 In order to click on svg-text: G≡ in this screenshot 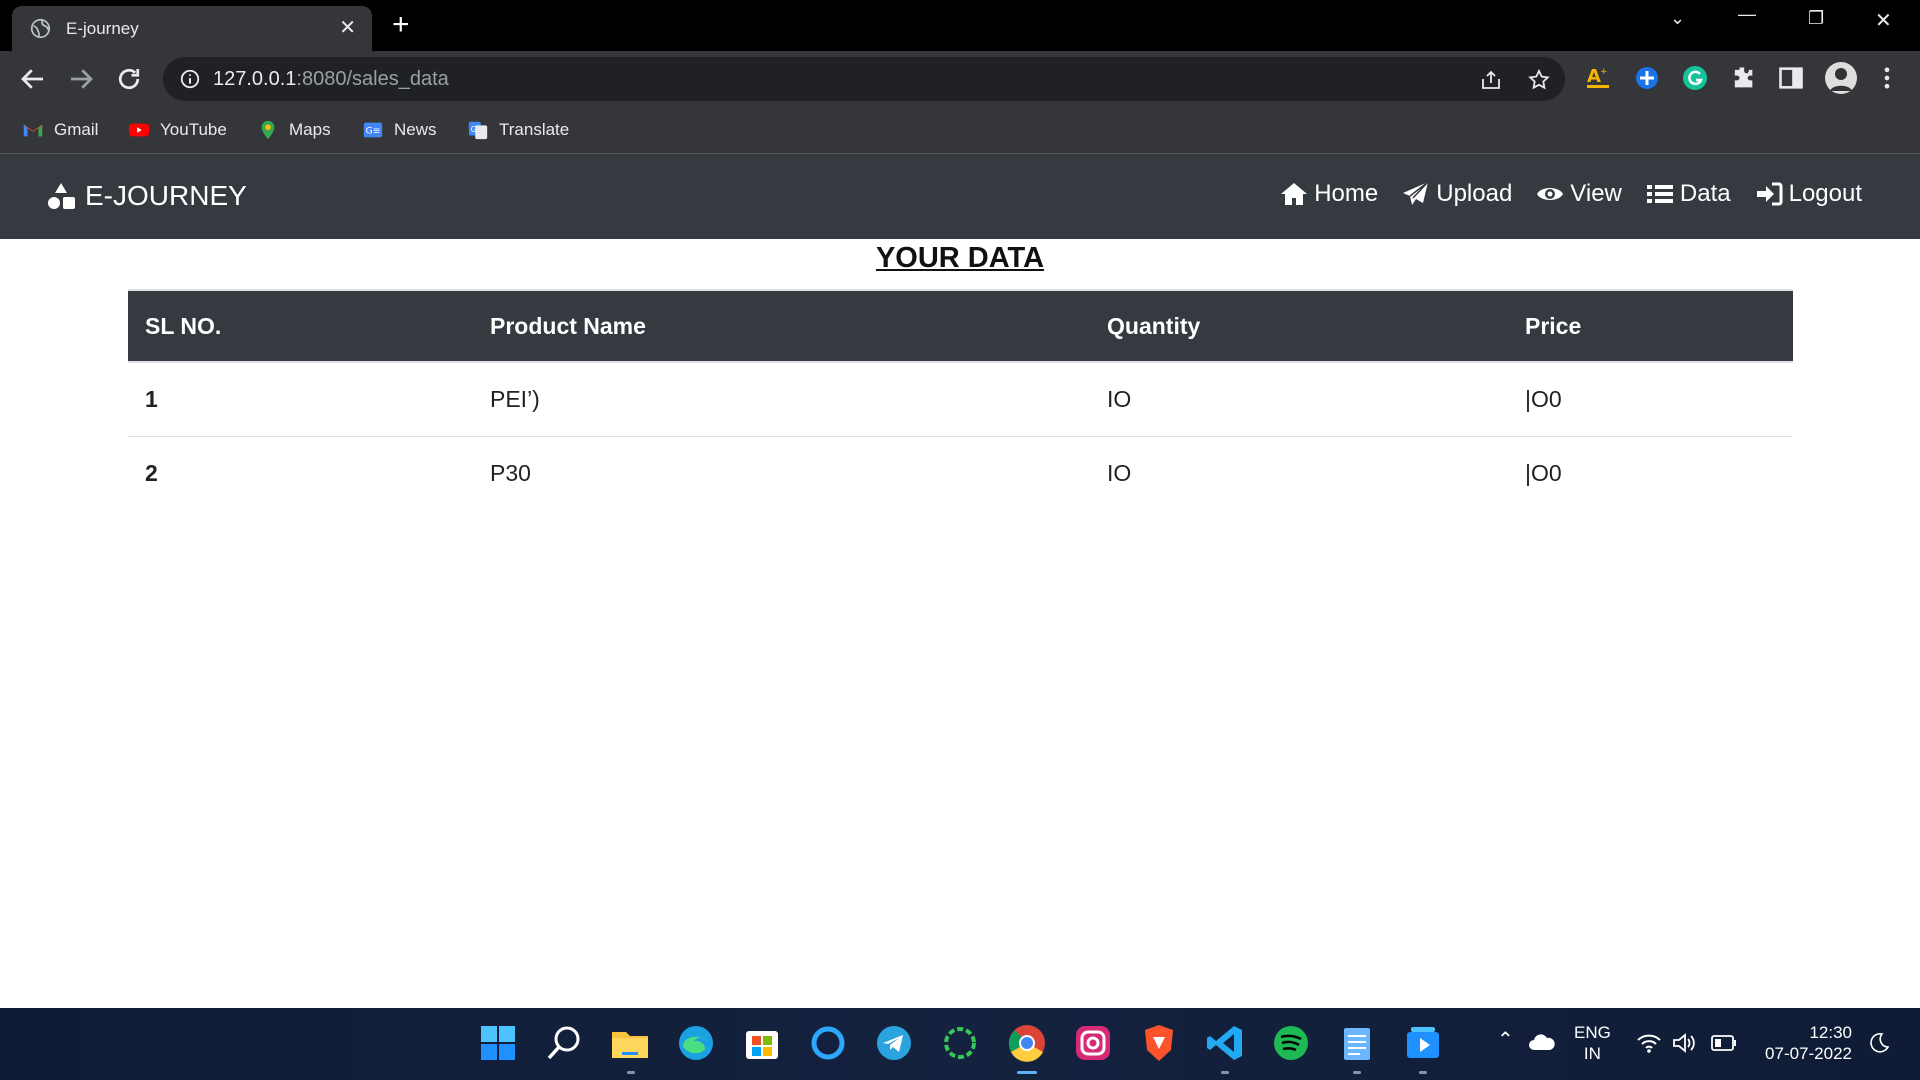, I will do `click(373, 131)`.